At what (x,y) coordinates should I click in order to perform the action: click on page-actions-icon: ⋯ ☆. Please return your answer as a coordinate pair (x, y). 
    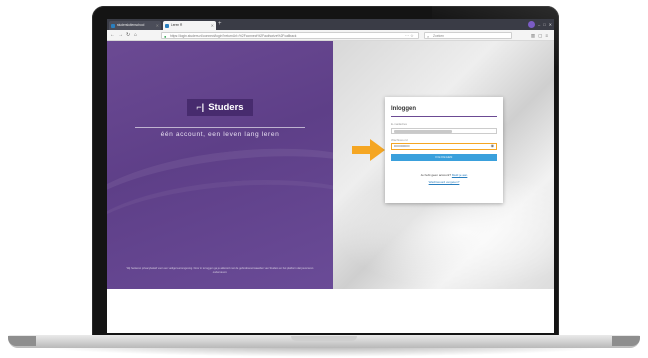
    Looking at the image, I should click on (409, 35).